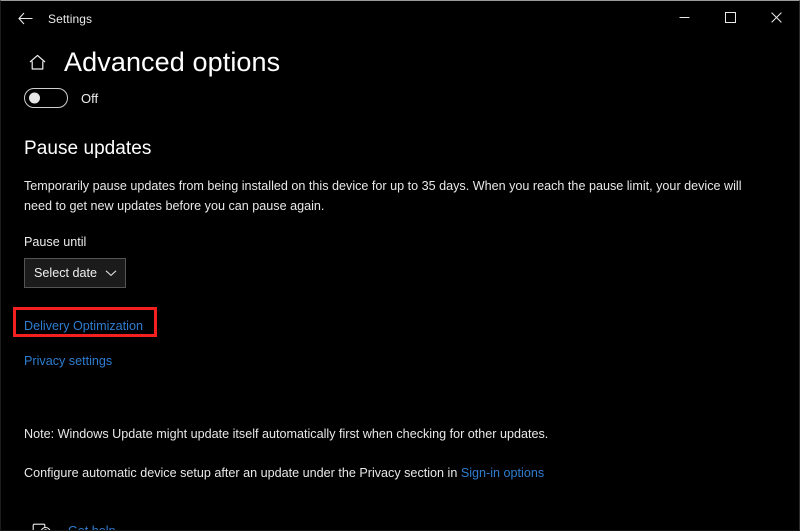 This screenshot has width=800, height=531. I want to click on delivery-optimization-link-wrapper: Delivery Optimization, so click(85, 322).